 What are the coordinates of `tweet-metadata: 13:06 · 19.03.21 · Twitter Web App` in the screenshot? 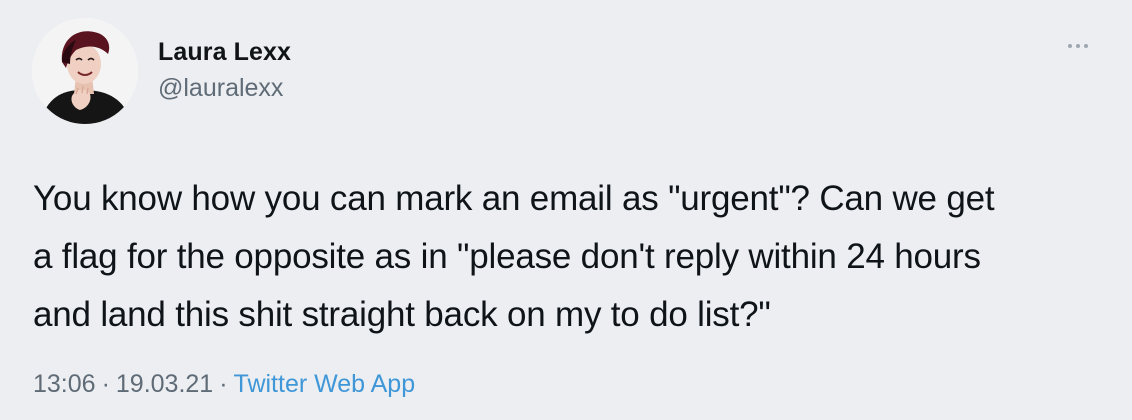 It's located at (224, 384).